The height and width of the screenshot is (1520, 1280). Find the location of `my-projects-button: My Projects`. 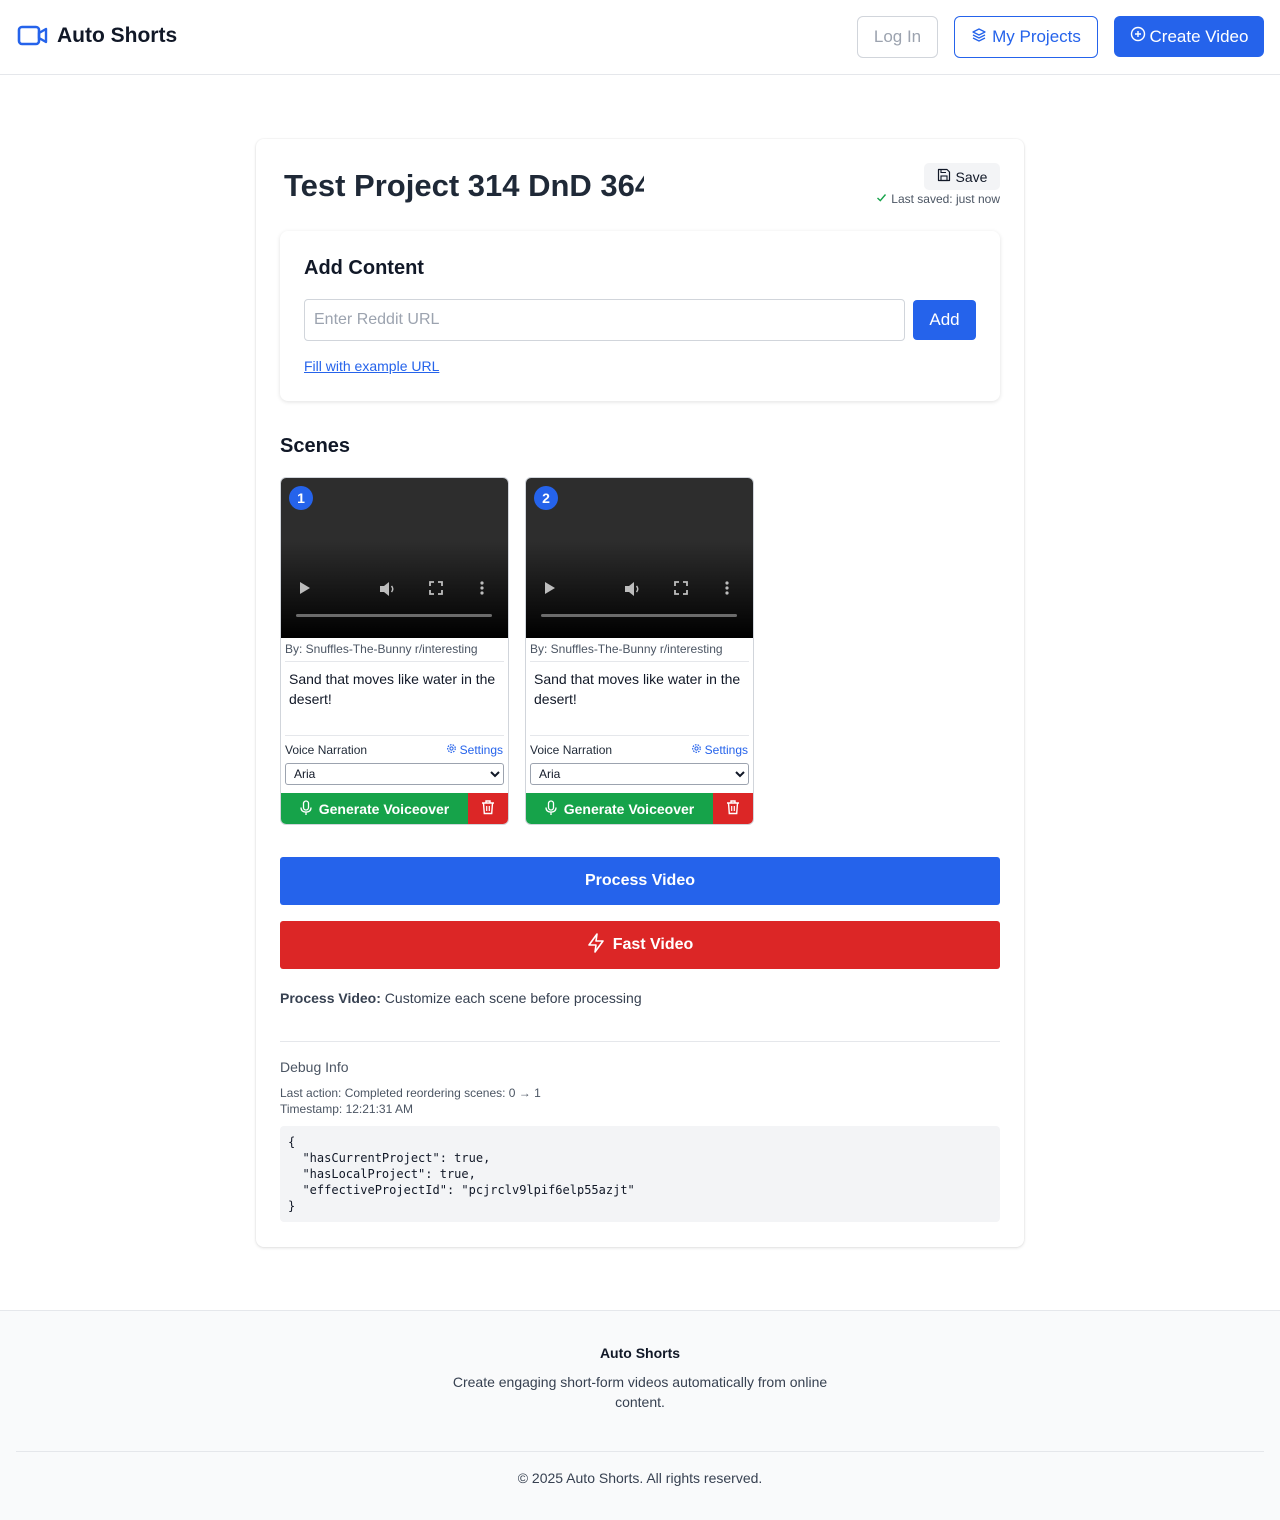

my-projects-button: My Projects is located at coordinates (1026, 37).